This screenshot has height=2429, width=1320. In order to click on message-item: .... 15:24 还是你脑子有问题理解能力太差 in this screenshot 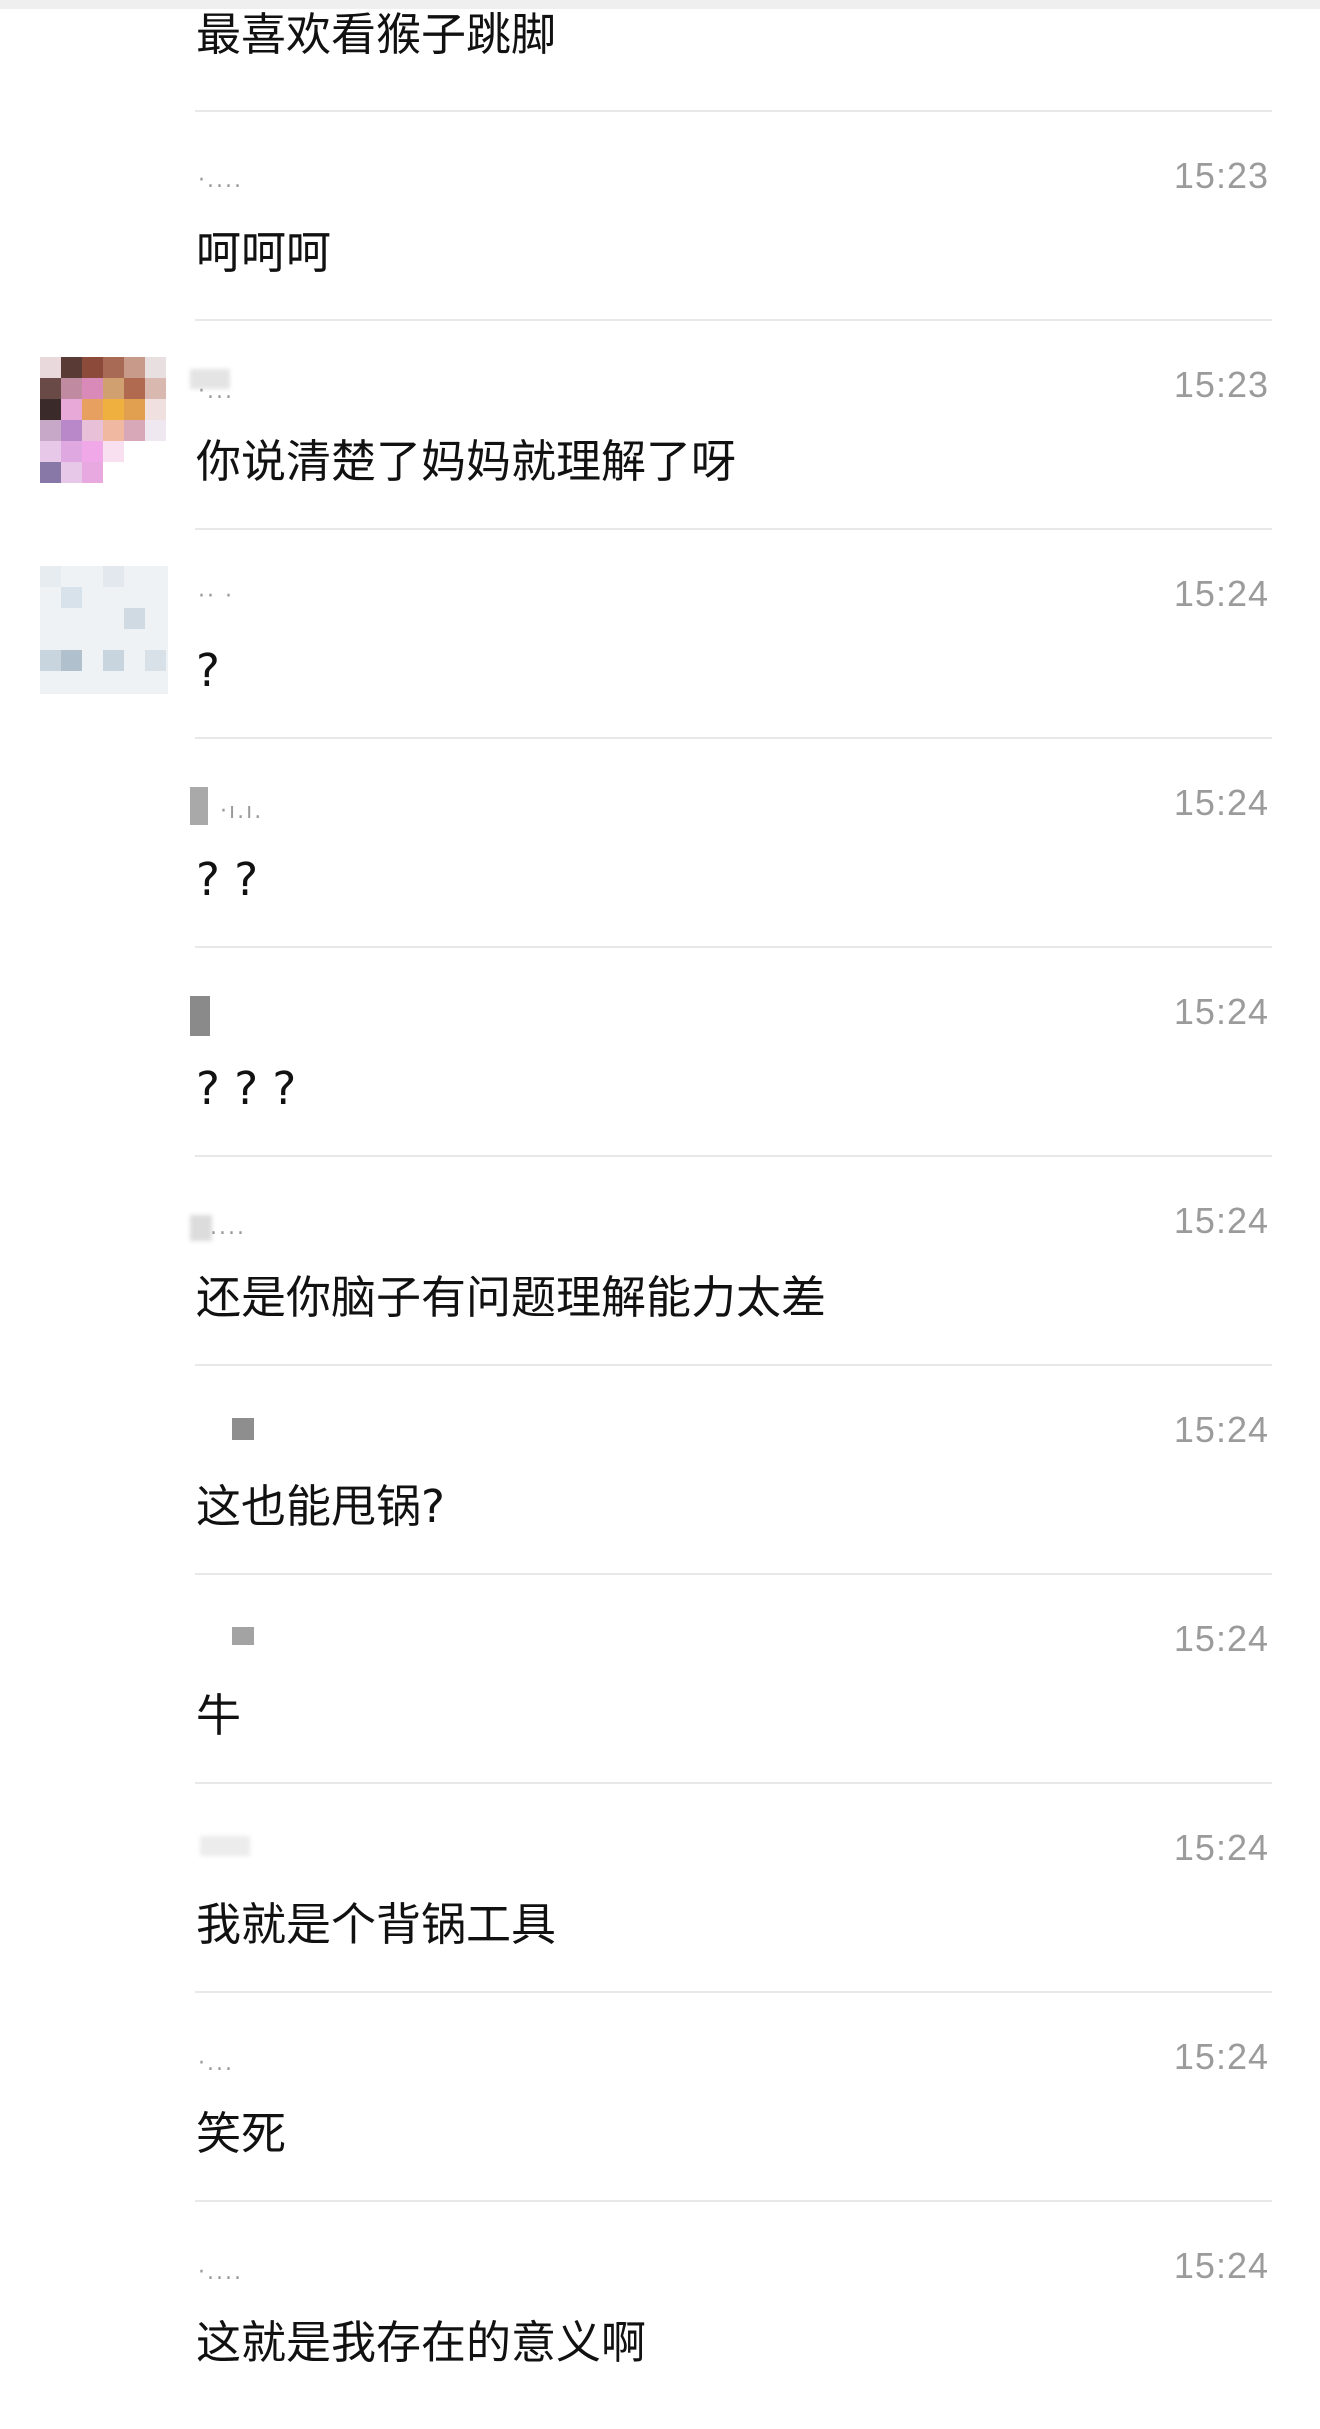, I will do `click(660, 1261)`.